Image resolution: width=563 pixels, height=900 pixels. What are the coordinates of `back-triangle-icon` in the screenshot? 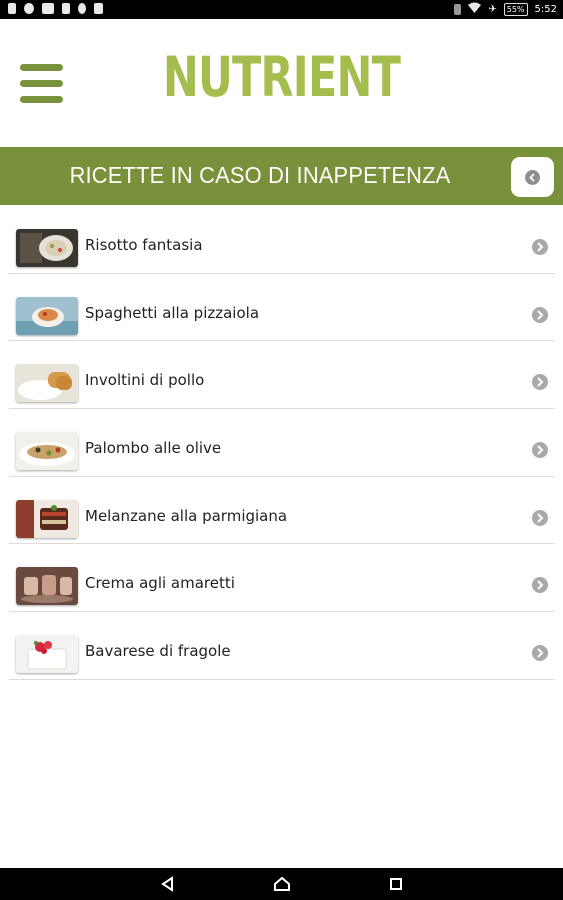 It's located at (169, 884).